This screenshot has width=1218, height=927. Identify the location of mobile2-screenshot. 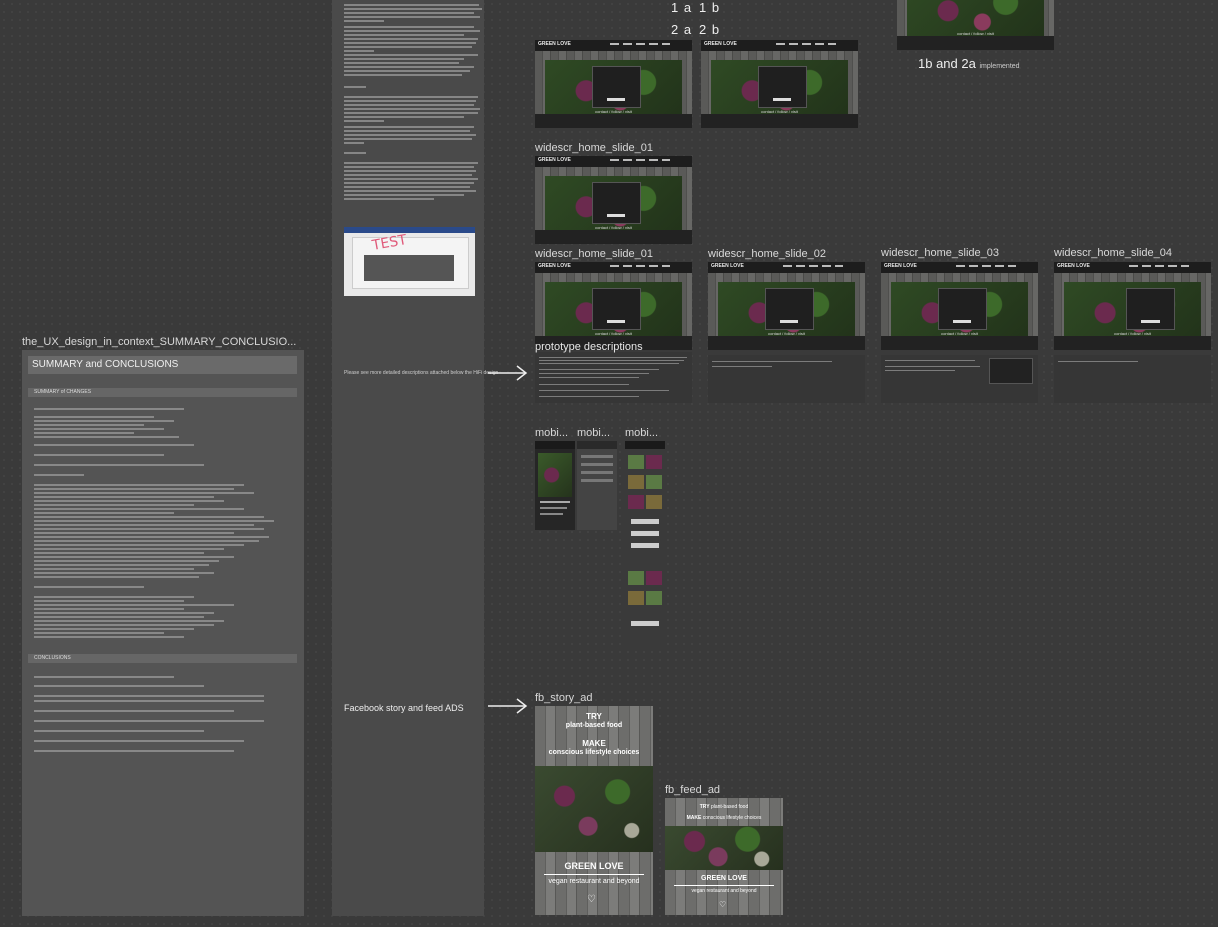
(597, 485).